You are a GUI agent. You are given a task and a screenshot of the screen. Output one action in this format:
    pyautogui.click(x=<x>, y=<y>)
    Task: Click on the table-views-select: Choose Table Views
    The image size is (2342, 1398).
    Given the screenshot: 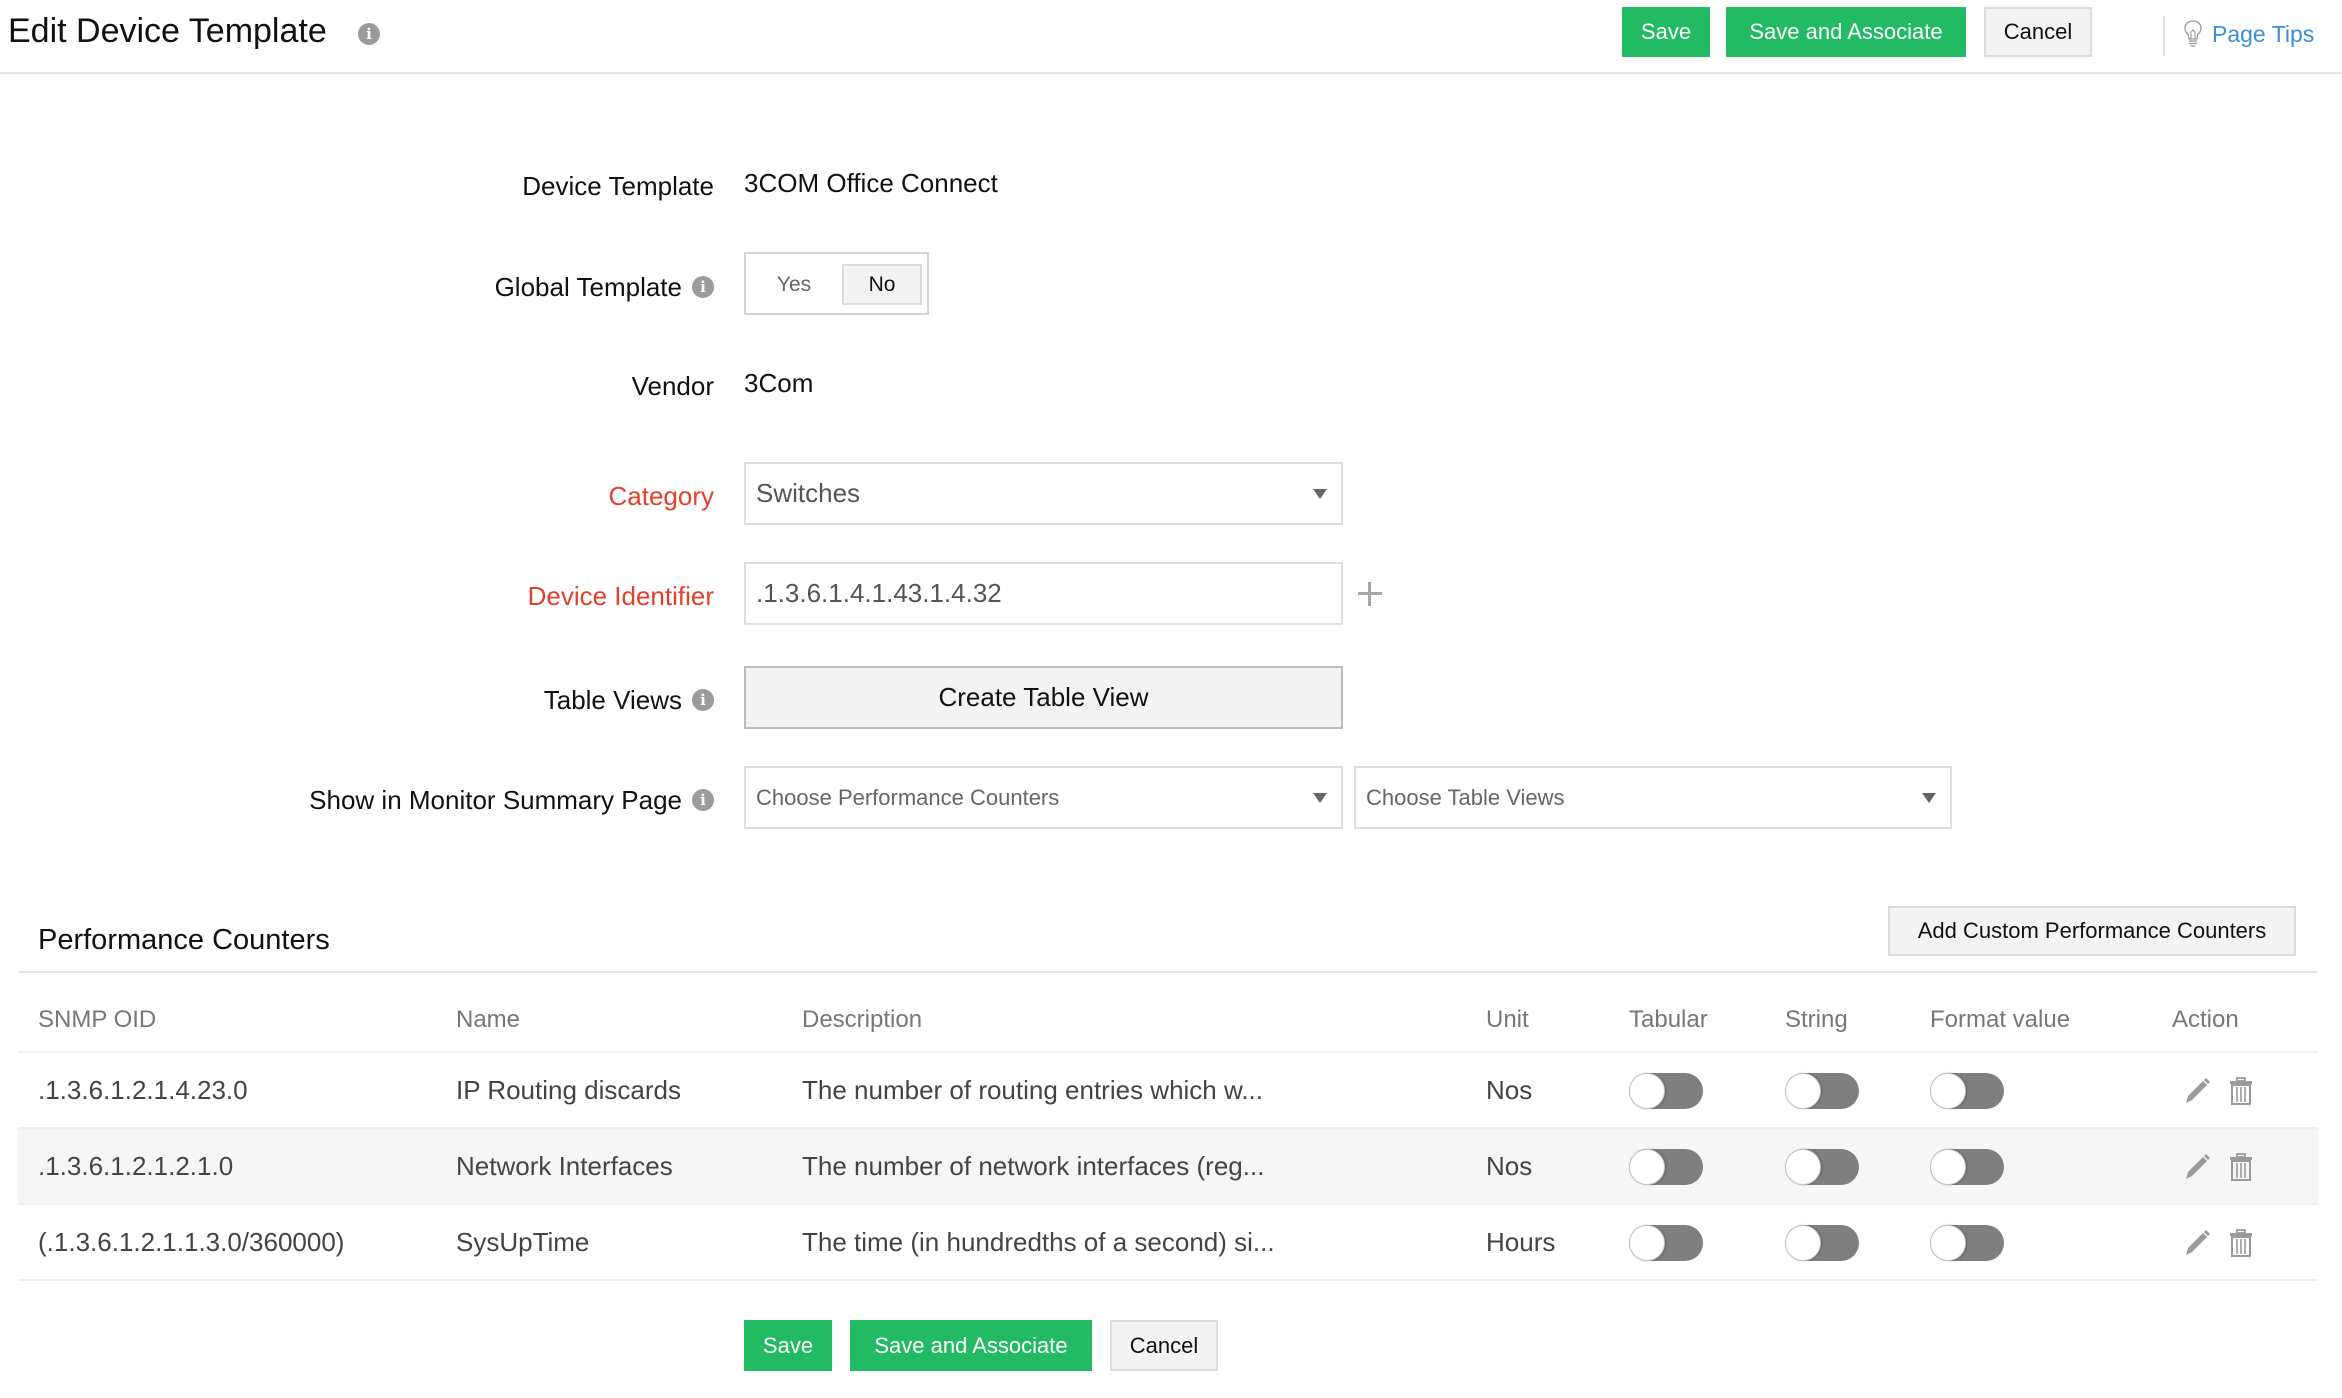 What is the action you would take?
    pyautogui.click(x=1653, y=797)
    